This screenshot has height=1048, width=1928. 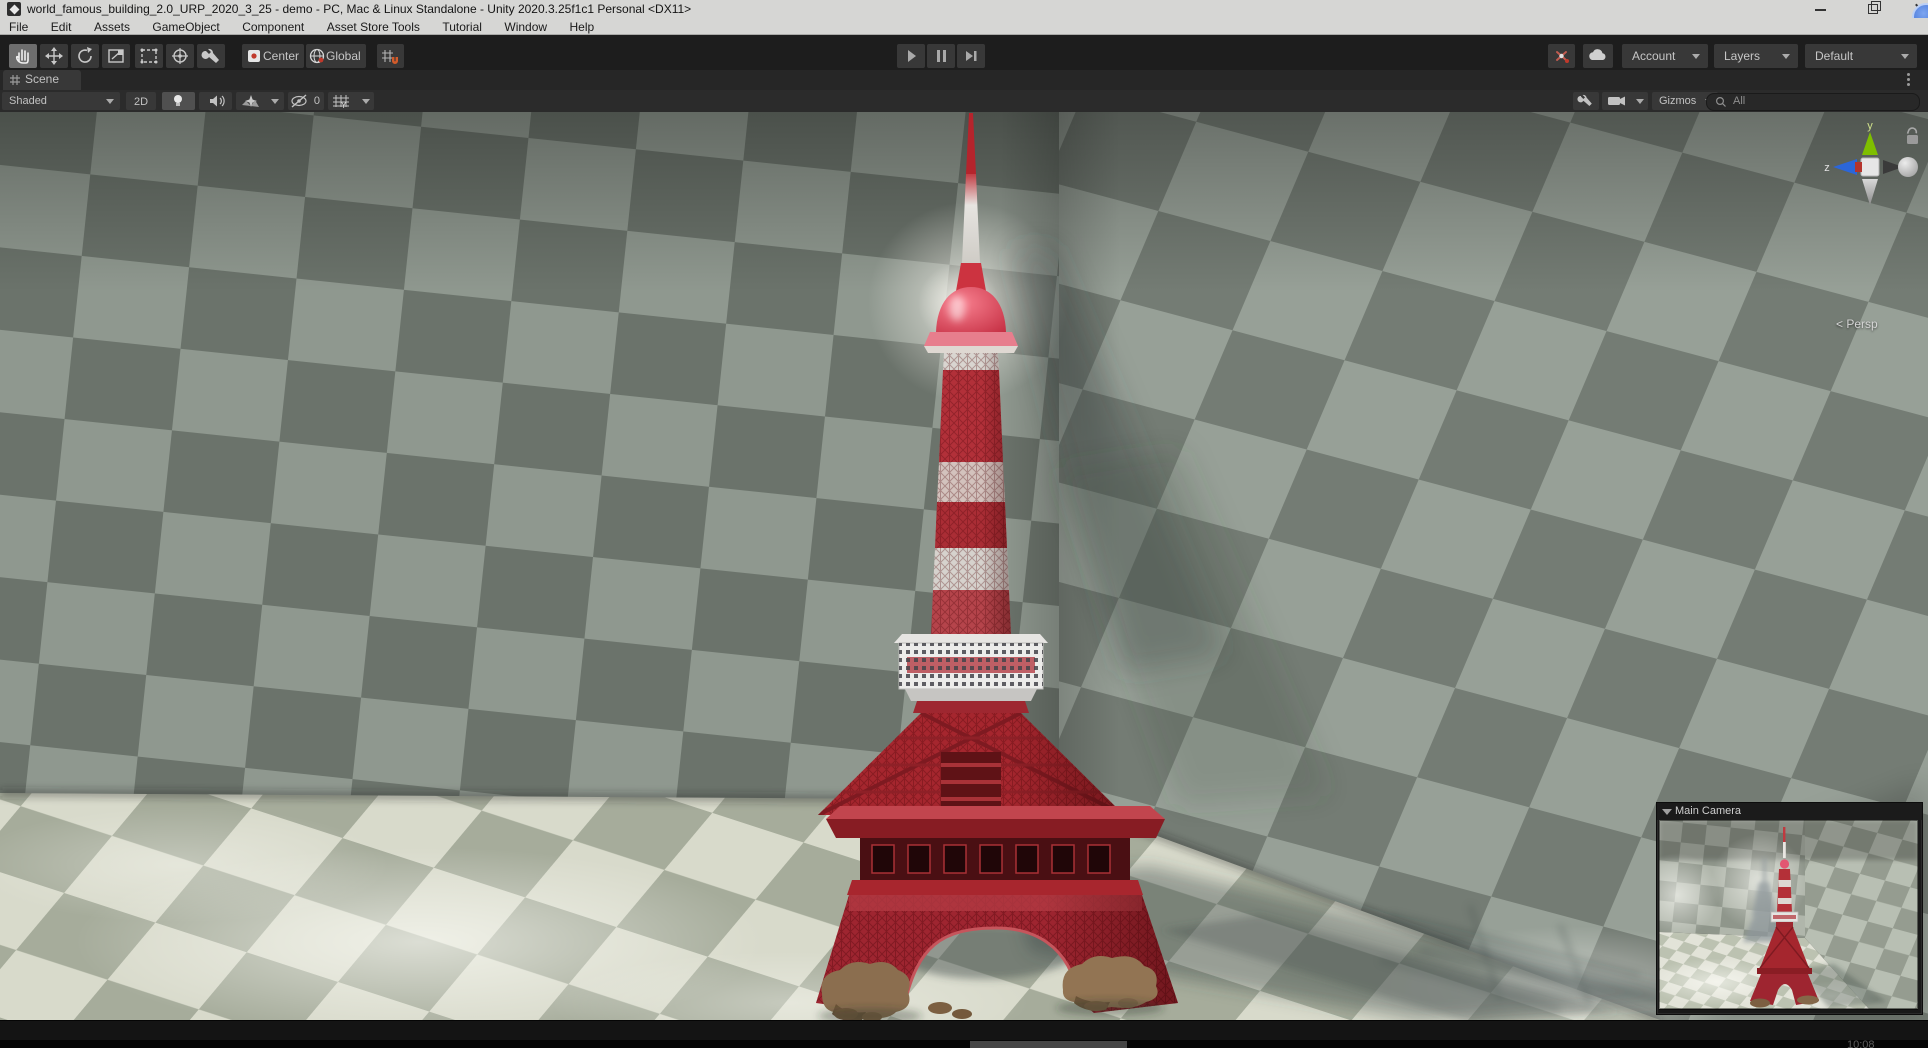 I want to click on hidden-count: 0, so click(x=316, y=101).